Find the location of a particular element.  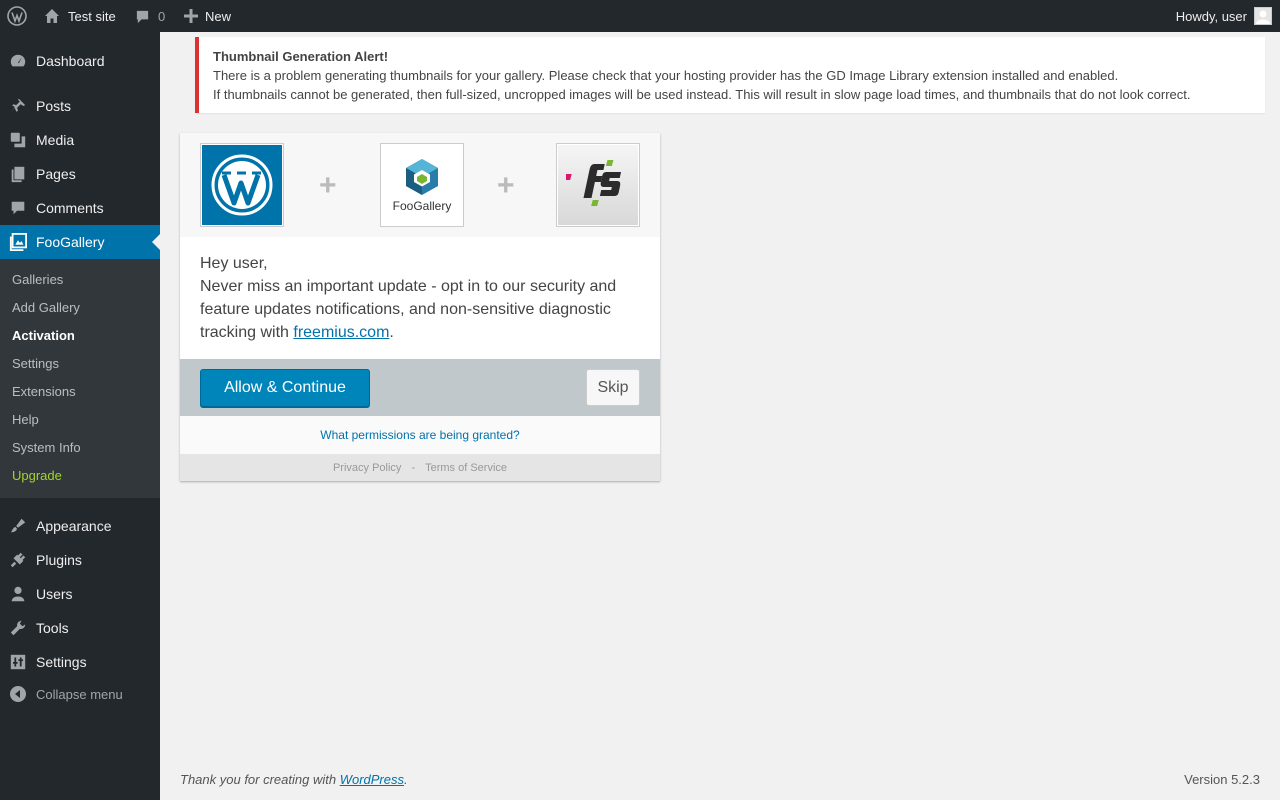

collapse-menu-label: Collapse menu is located at coordinates (79, 694).